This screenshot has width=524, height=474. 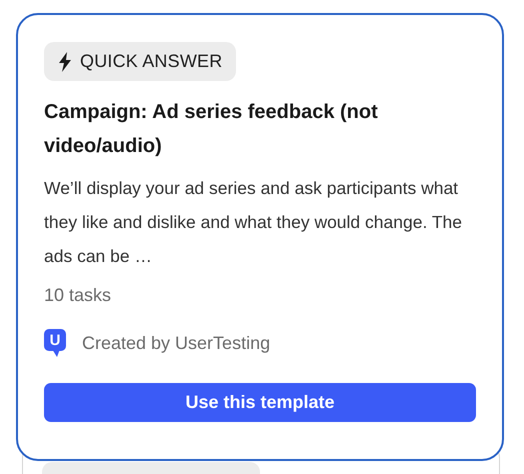 What do you see at coordinates (176, 343) in the screenshot?
I see `creator-label: Created by UserTesting` at bounding box center [176, 343].